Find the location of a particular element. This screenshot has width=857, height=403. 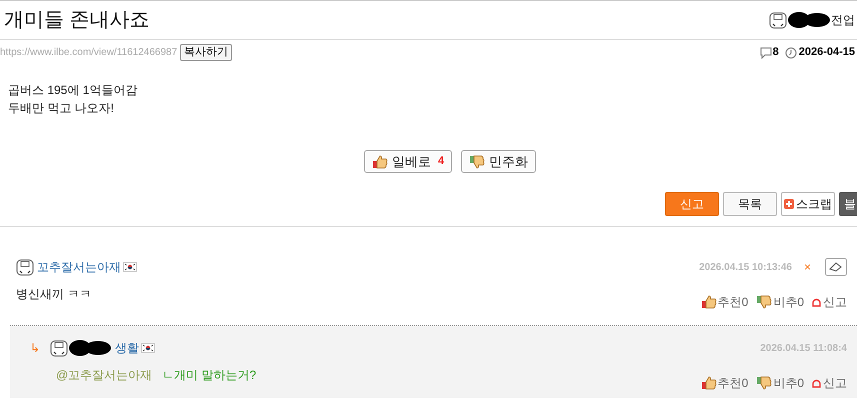

comment-text: 병신새끼 ㅋㅋ is located at coordinates (54, 294).